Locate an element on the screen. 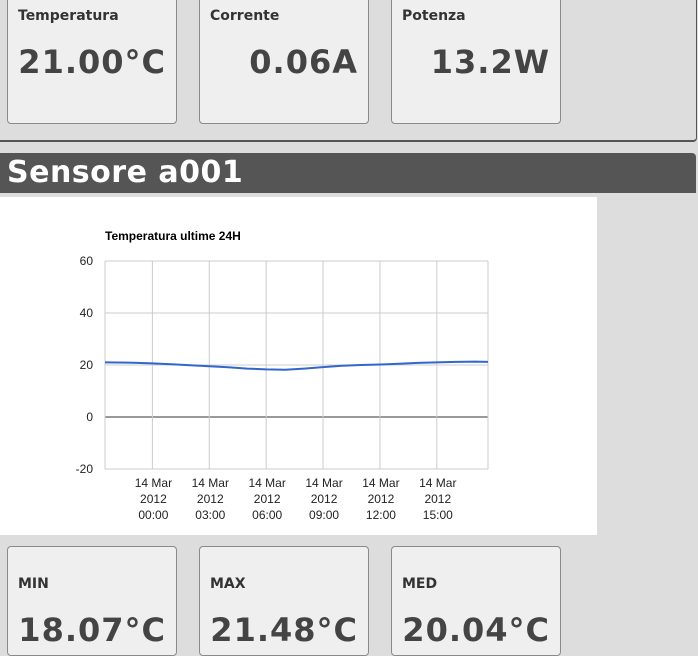 The height and width of the screenshot is (656, 698). x-tick-label: 09:00 is located at coordinates (324, 515).